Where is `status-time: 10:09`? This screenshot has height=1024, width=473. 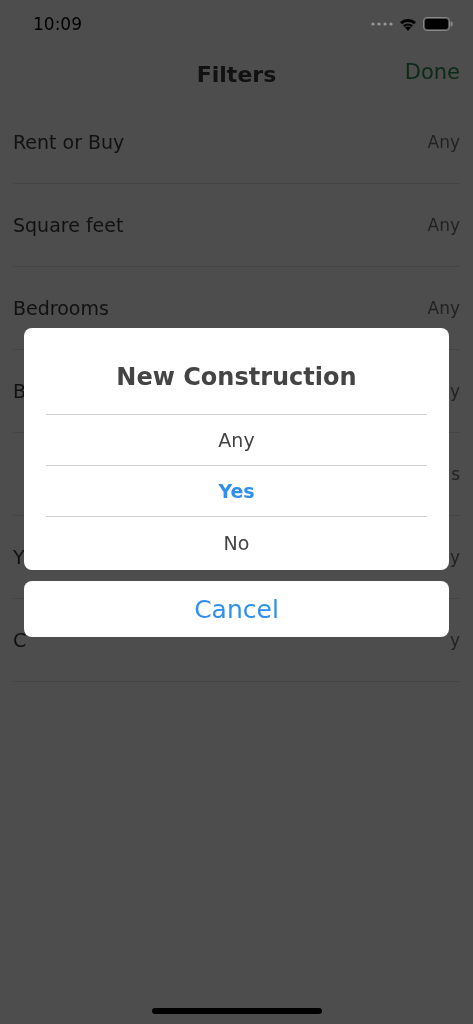 status-time: 10:09 is located at coordinates (57, 24).